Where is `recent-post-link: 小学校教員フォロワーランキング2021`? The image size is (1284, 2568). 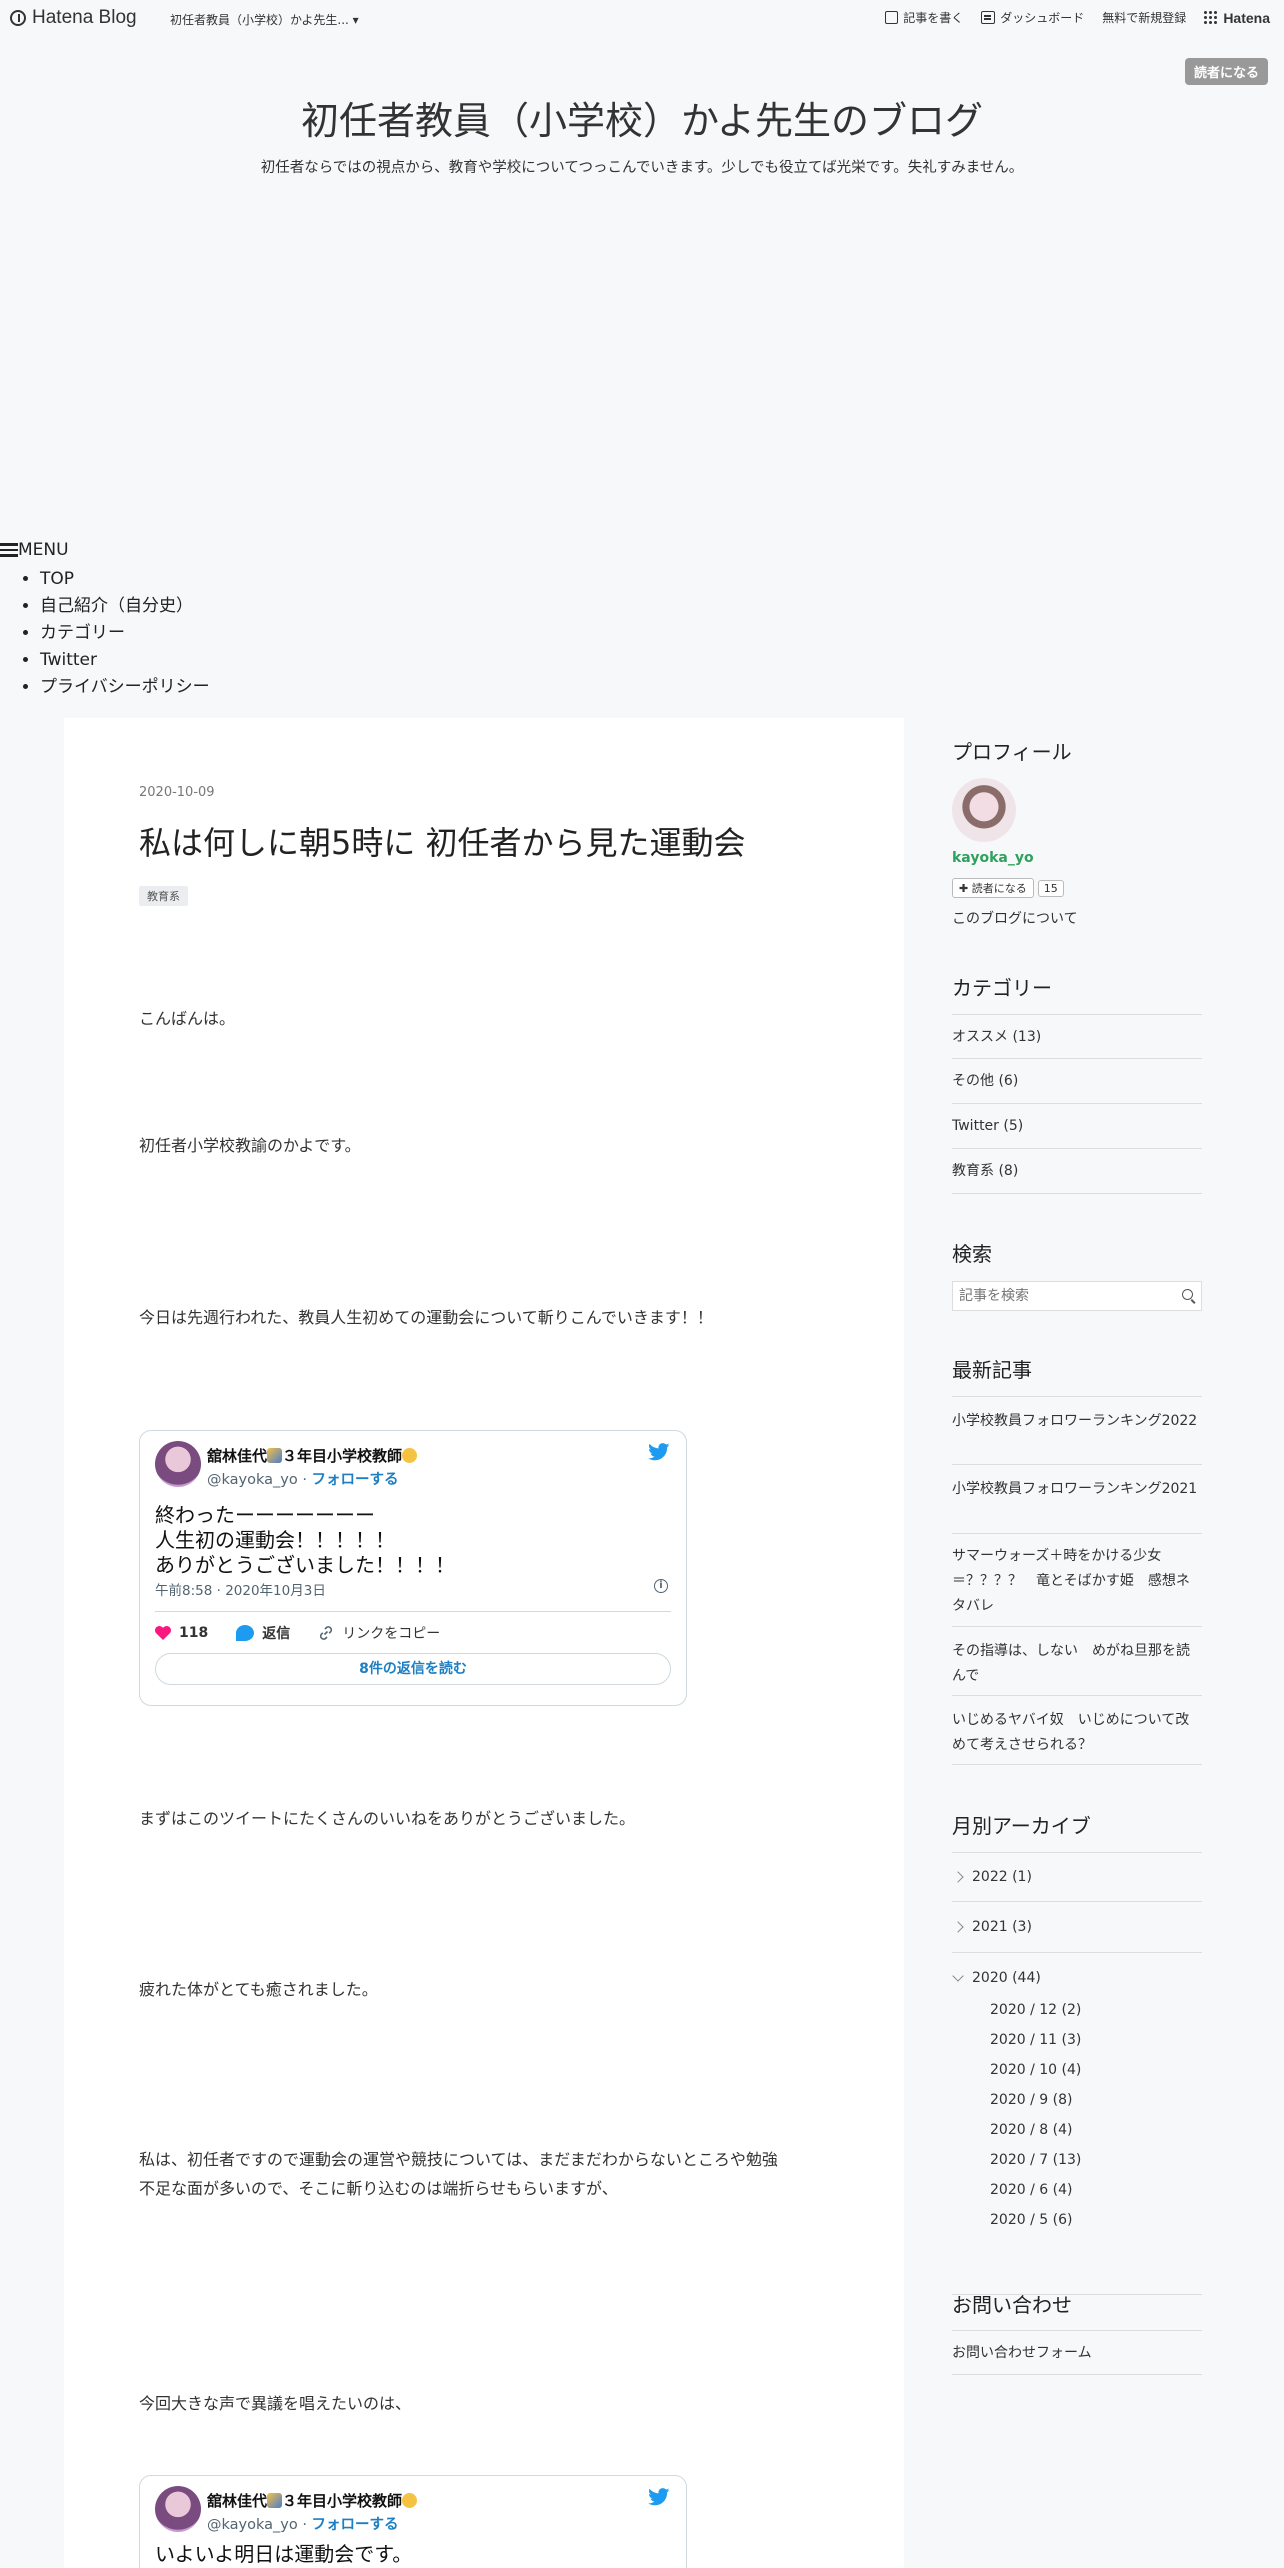 recent-post-link: 小学校教員フォロワーランキング2021 is located at coordinates (1077, 1499).